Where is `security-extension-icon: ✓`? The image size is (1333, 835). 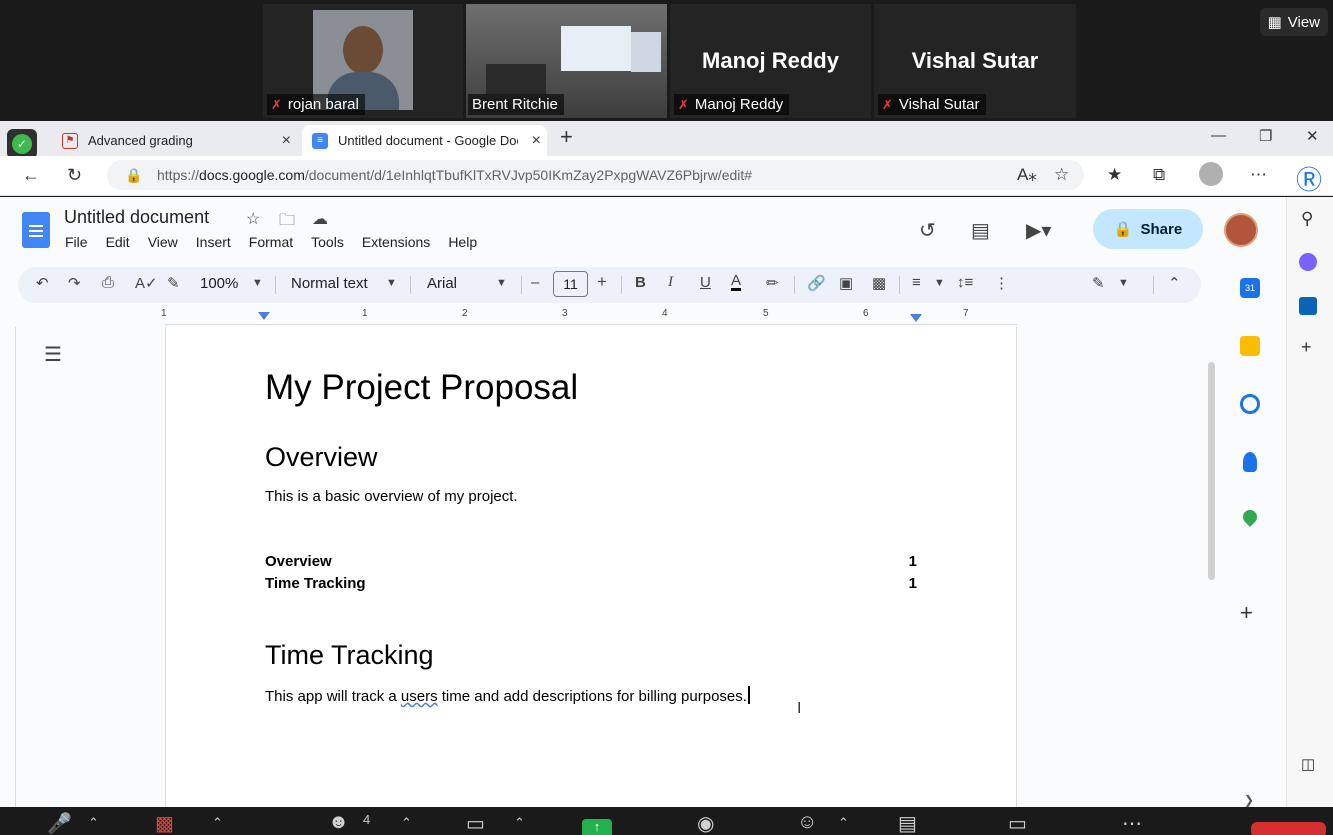 security-extension-icon: ✓ is located at coordinates (22, 144).